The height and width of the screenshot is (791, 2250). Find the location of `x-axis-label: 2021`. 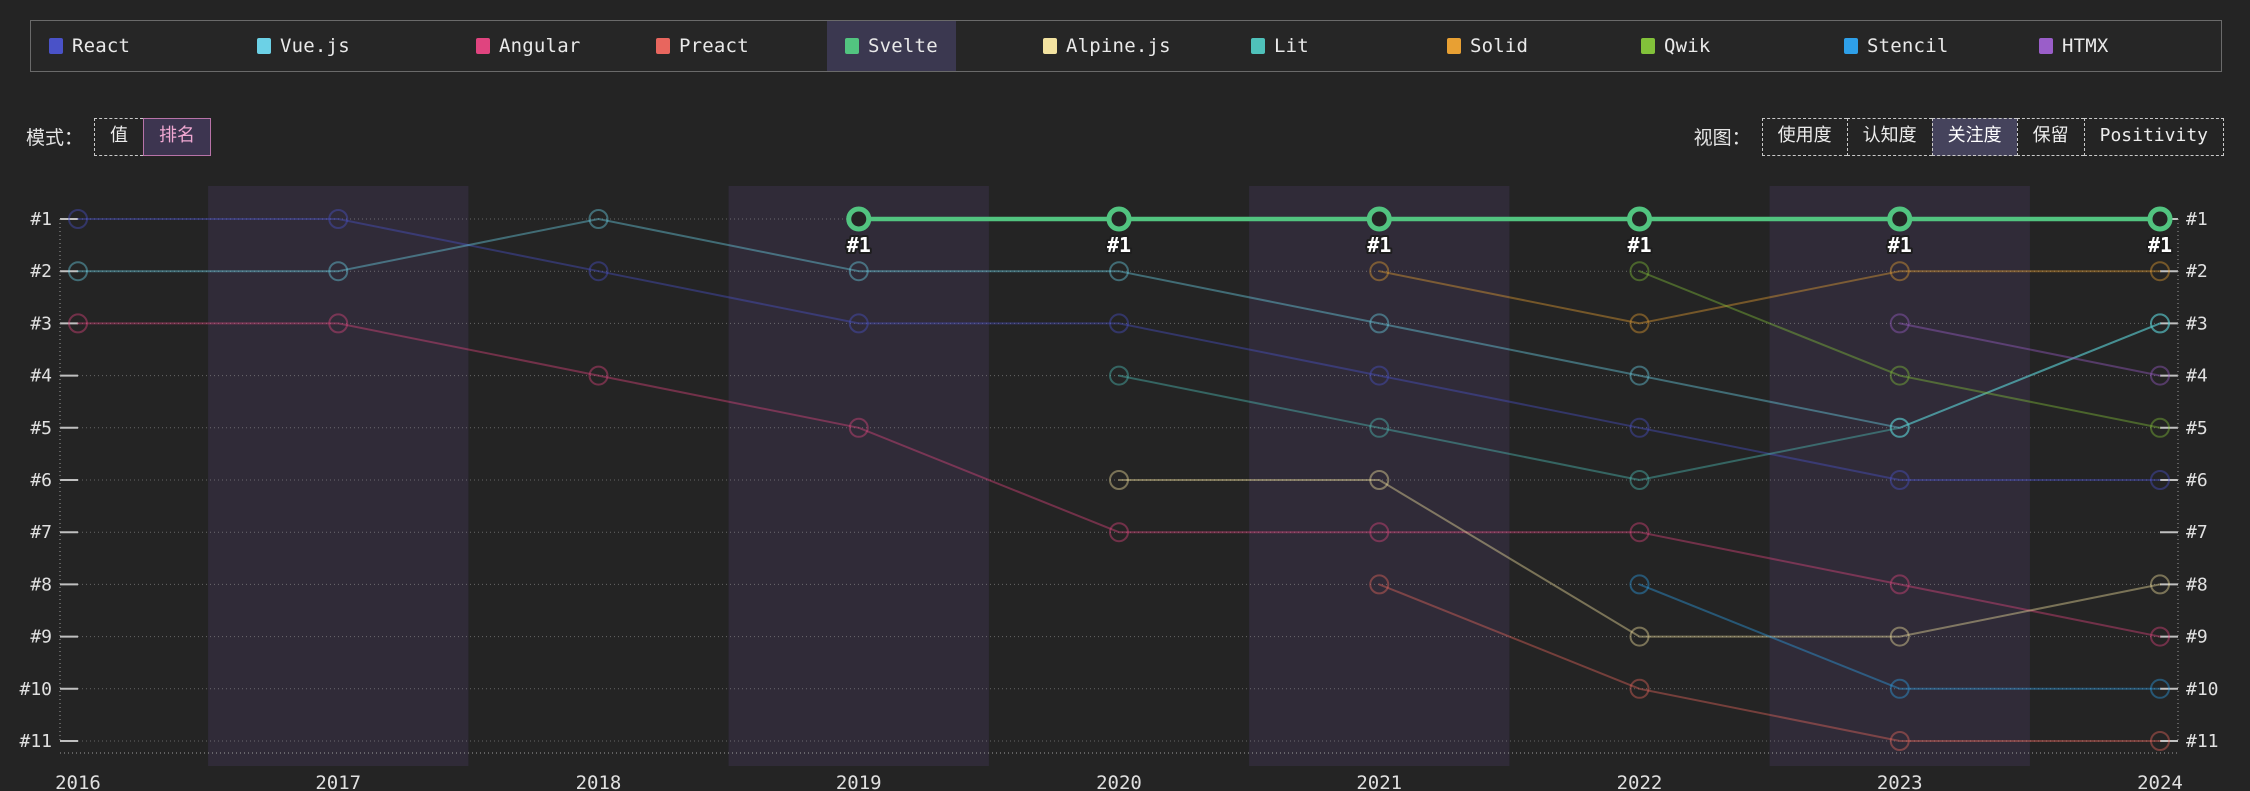

x-axis-label: 2021 is located at coordinates (1379, 781).